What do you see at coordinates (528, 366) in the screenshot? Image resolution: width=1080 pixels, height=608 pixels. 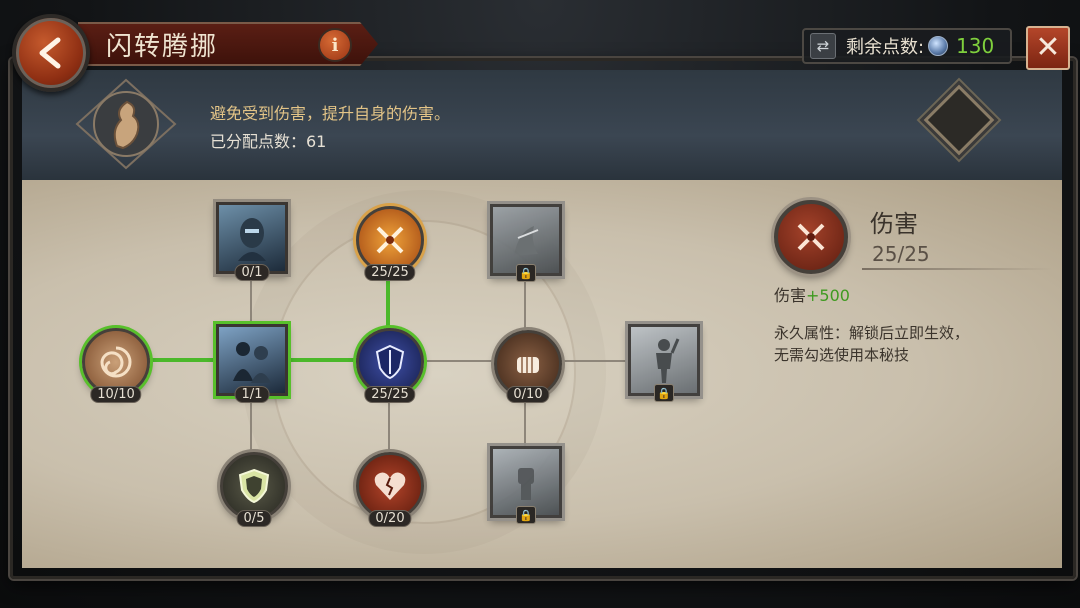 I see `skill-node-fist: 0/10` at bounding box center [528, 366].